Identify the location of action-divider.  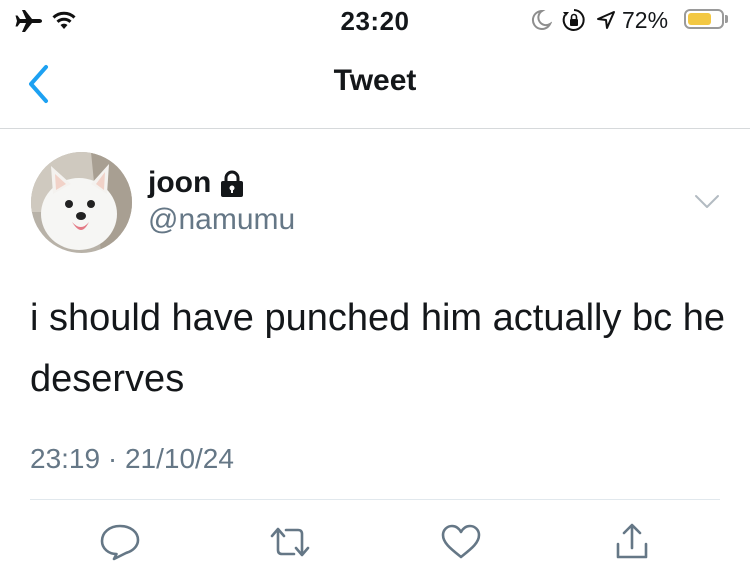
(375, 499).